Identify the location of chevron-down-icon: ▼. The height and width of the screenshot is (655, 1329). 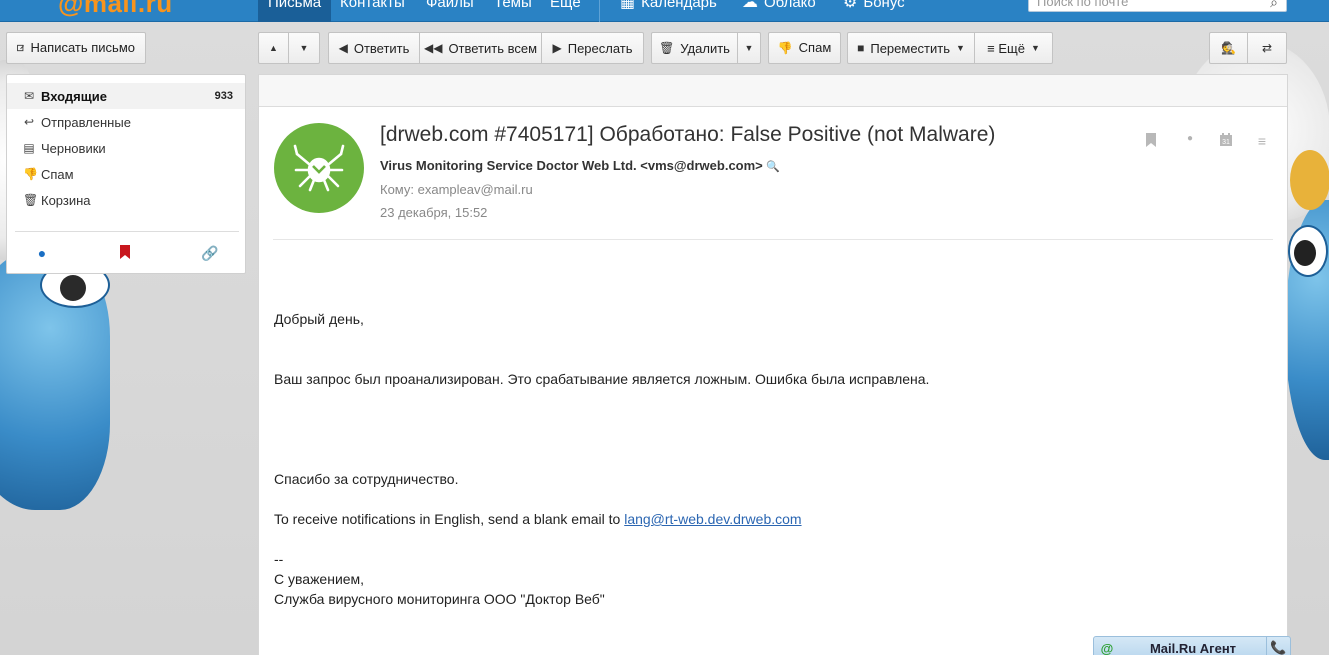
(749, 48).